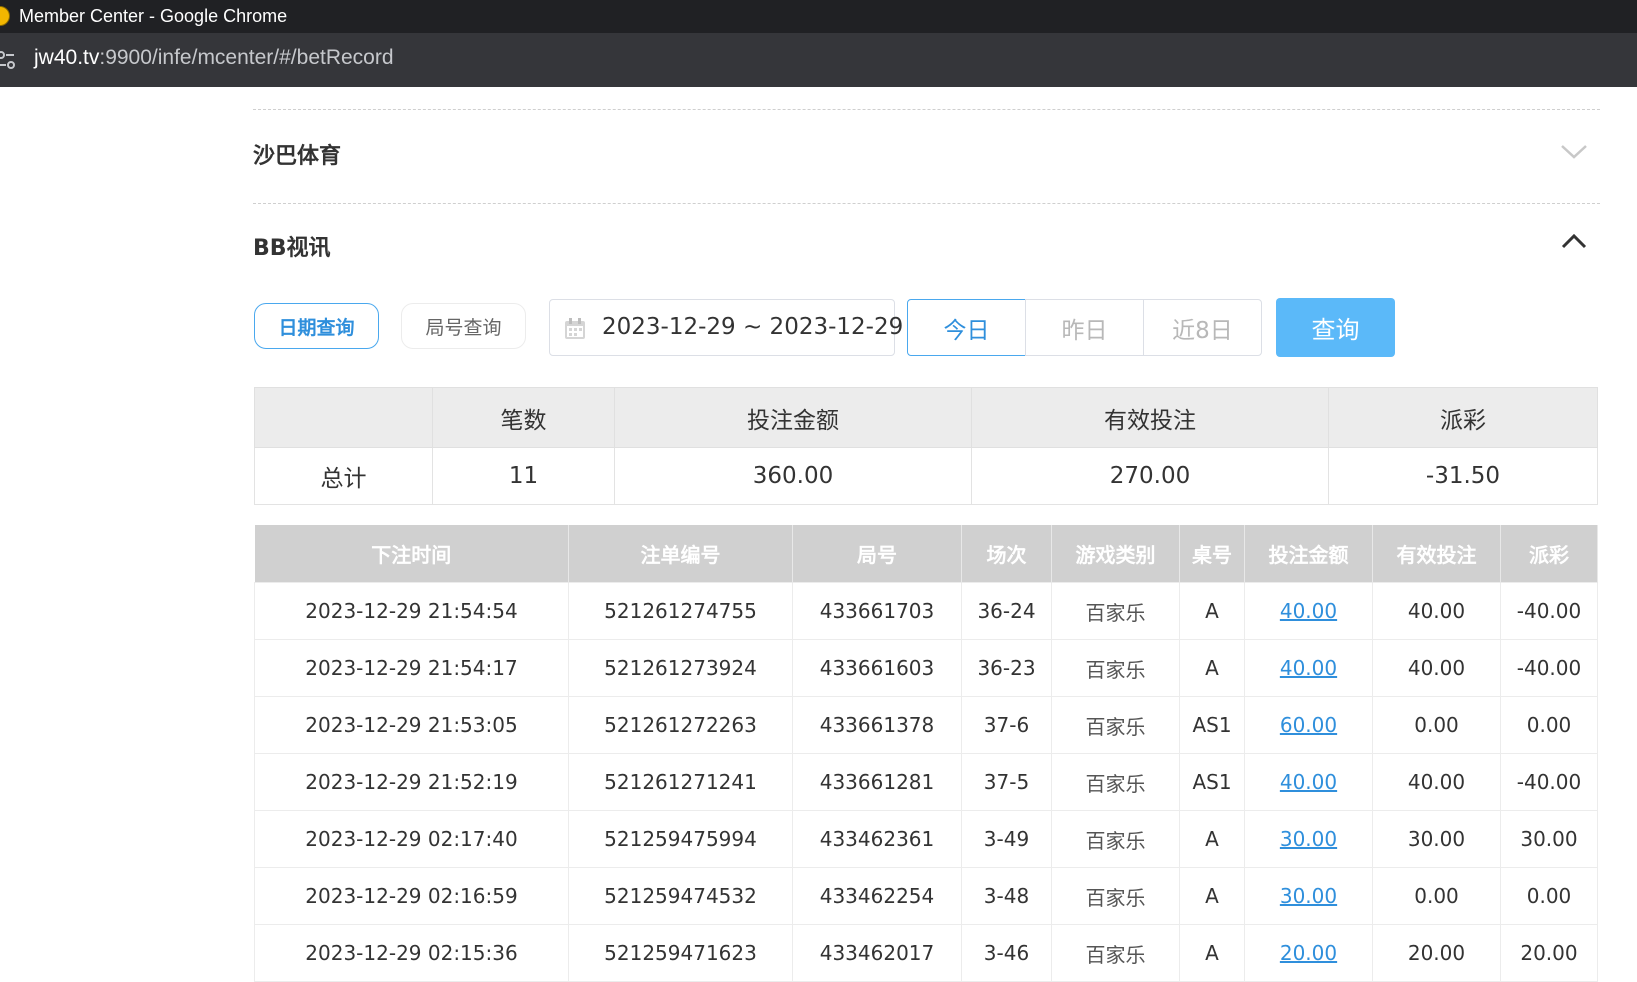  I want to click on cell-order-number: 521259474532, so click(680, 896).